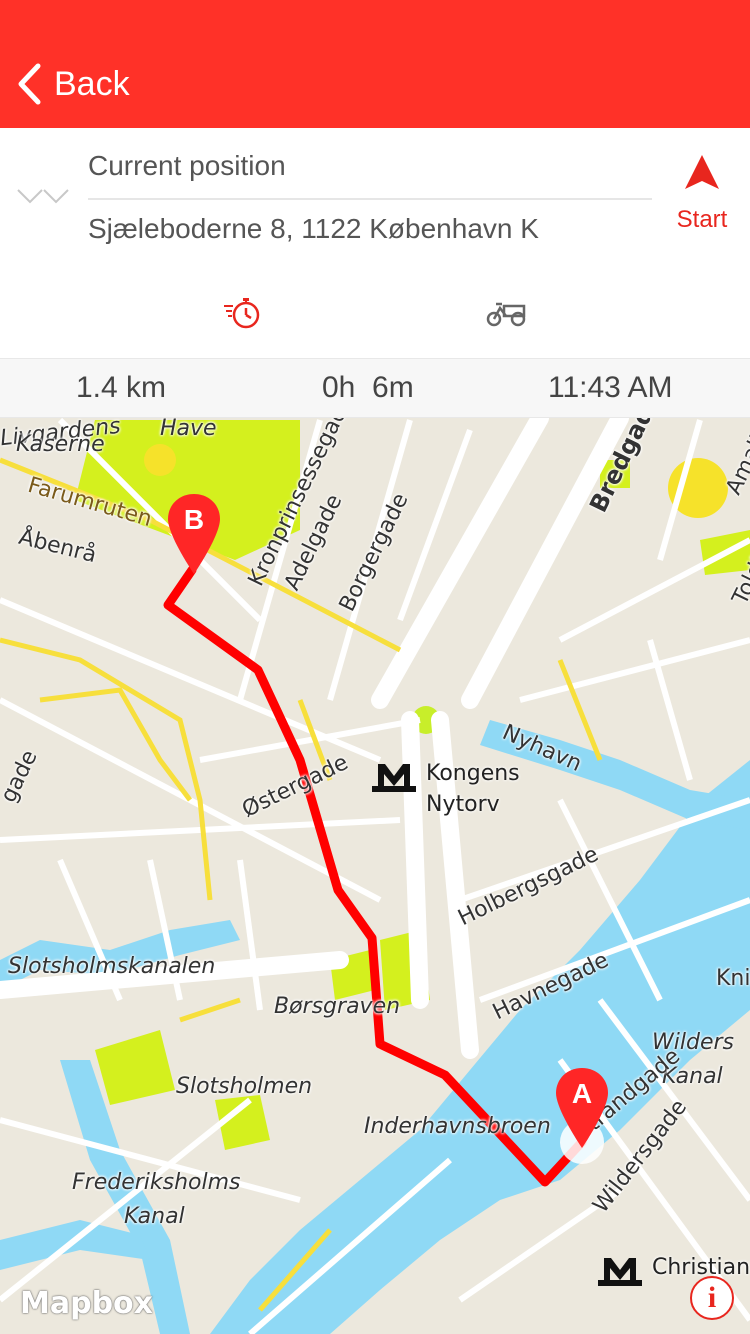 The height and width of the screenshot is (1334, 750). What do you see at coordinates (473, 789) in the screenshot?
I see `metro-station-name: Kongens Nytorv` at bounding box center [473, 789].